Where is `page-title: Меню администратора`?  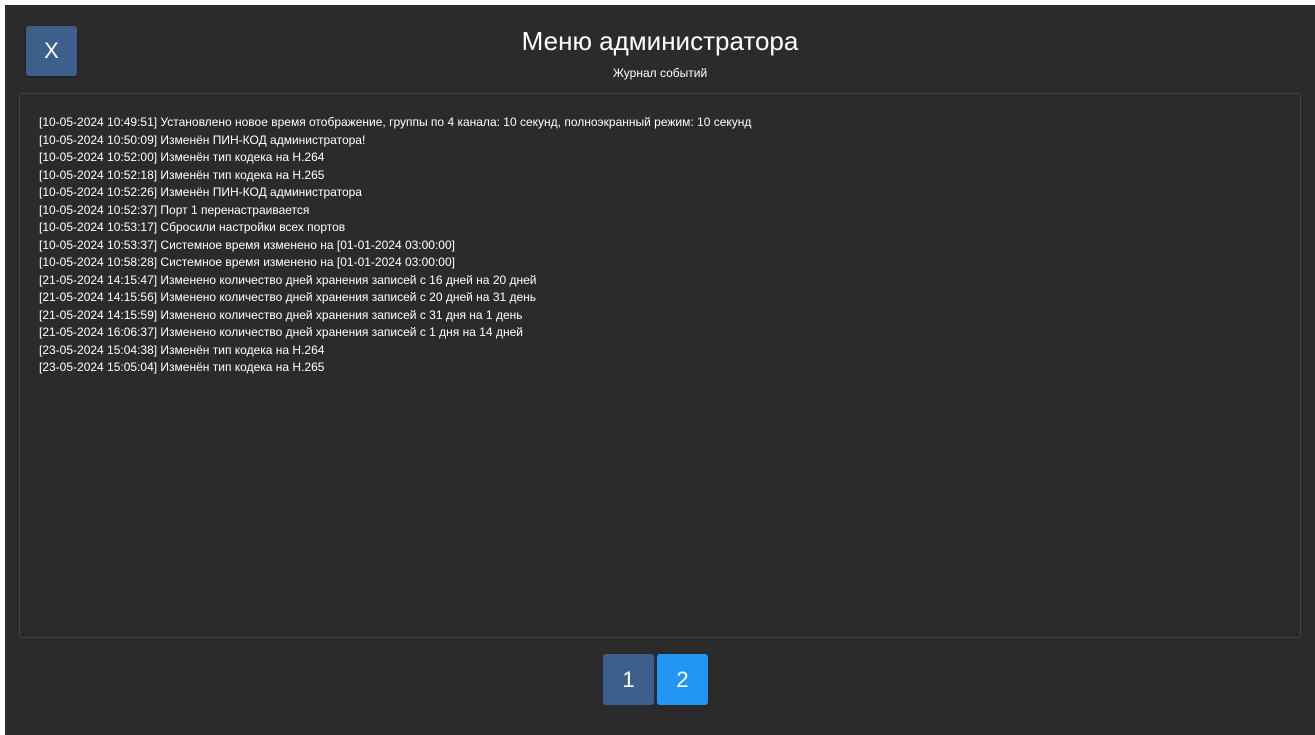 page-title: Меню администратора is located at coordinates (660, 41).